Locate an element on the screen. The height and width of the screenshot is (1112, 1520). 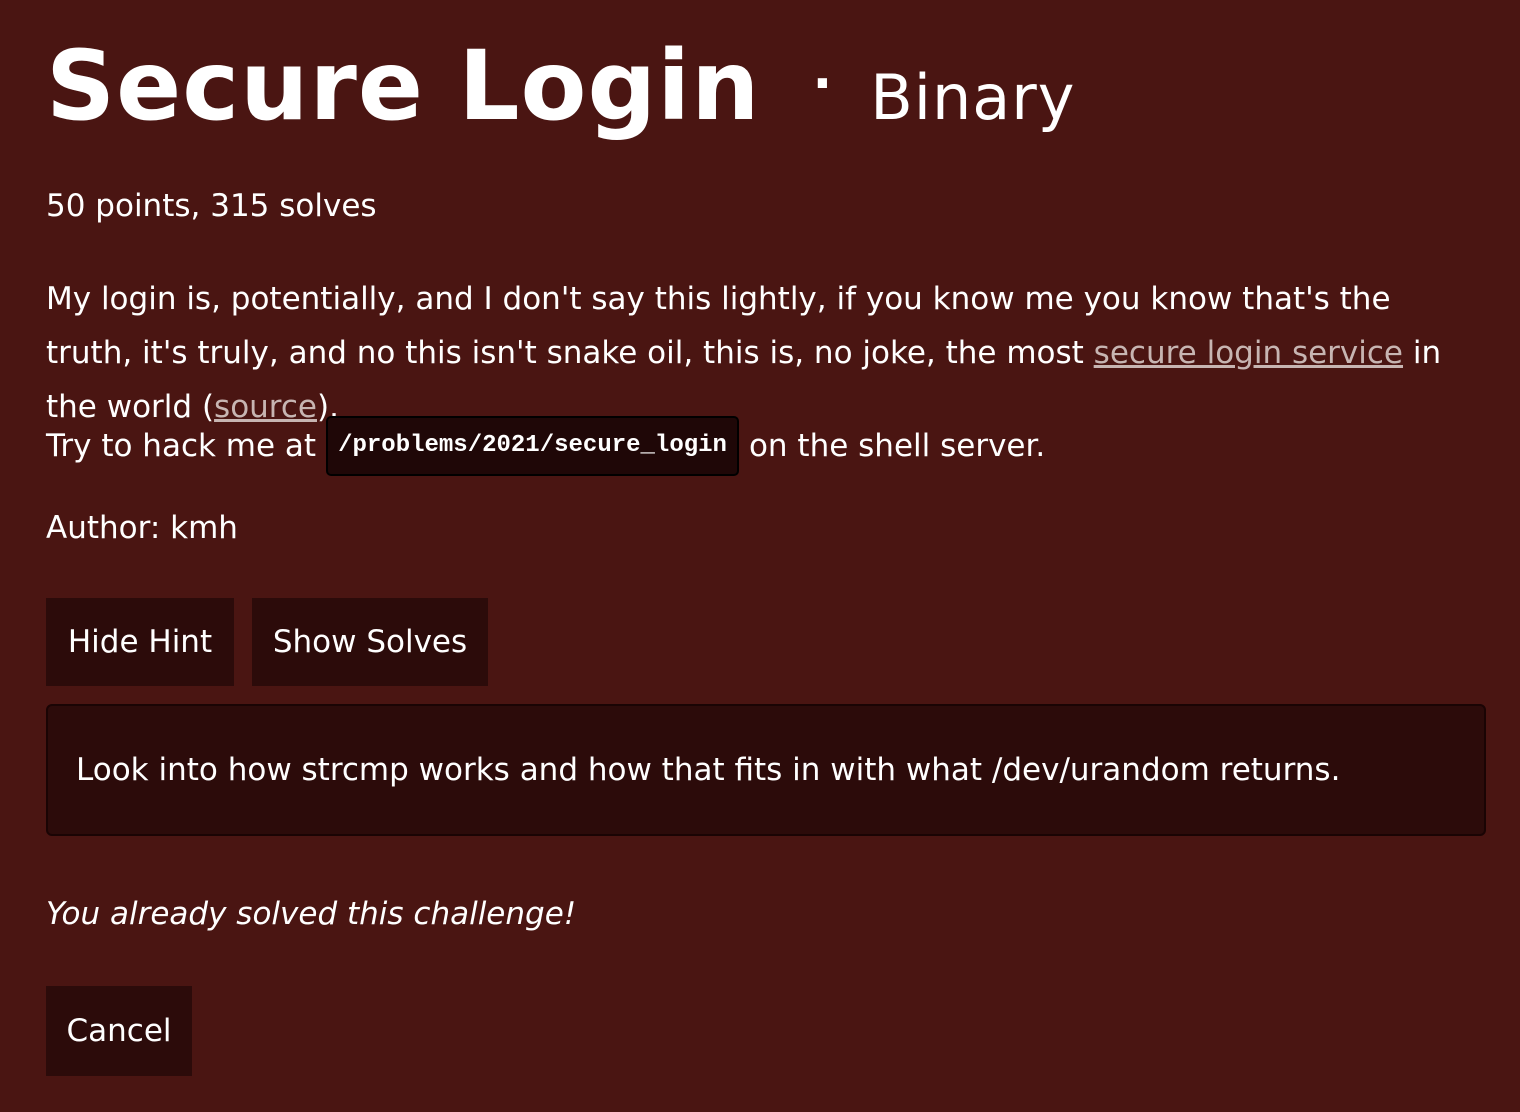
solved-status-message: You already solved this challenge! is located at coordinates (311, 914).